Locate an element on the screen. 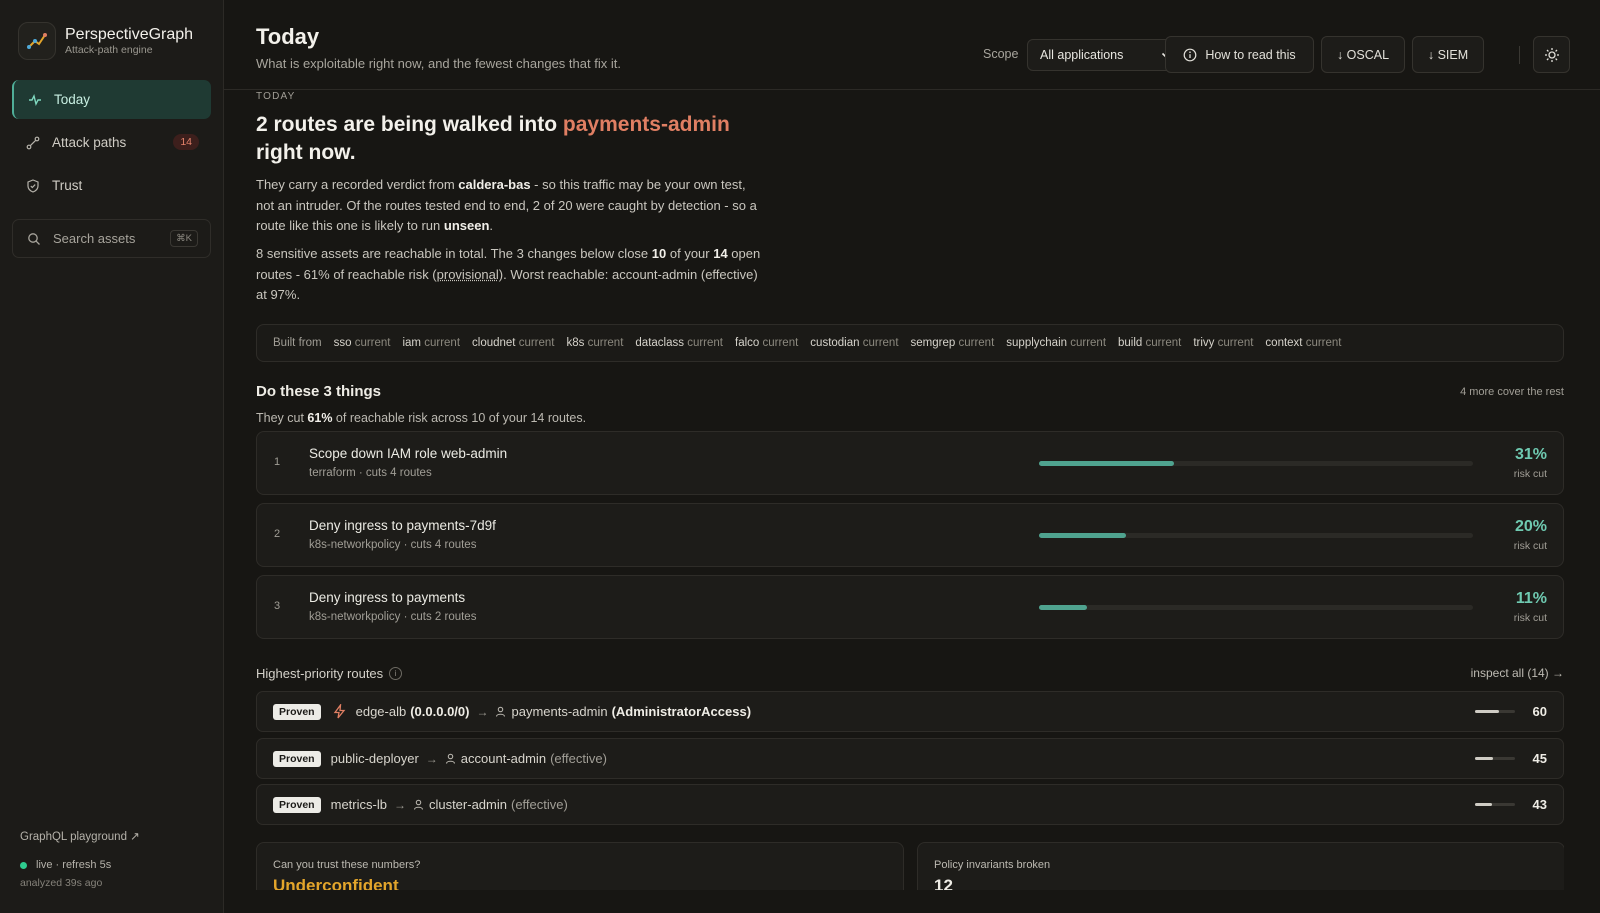 This screenshot has width=1600, height=913. info-icon is located at coordinates (1190, 55).